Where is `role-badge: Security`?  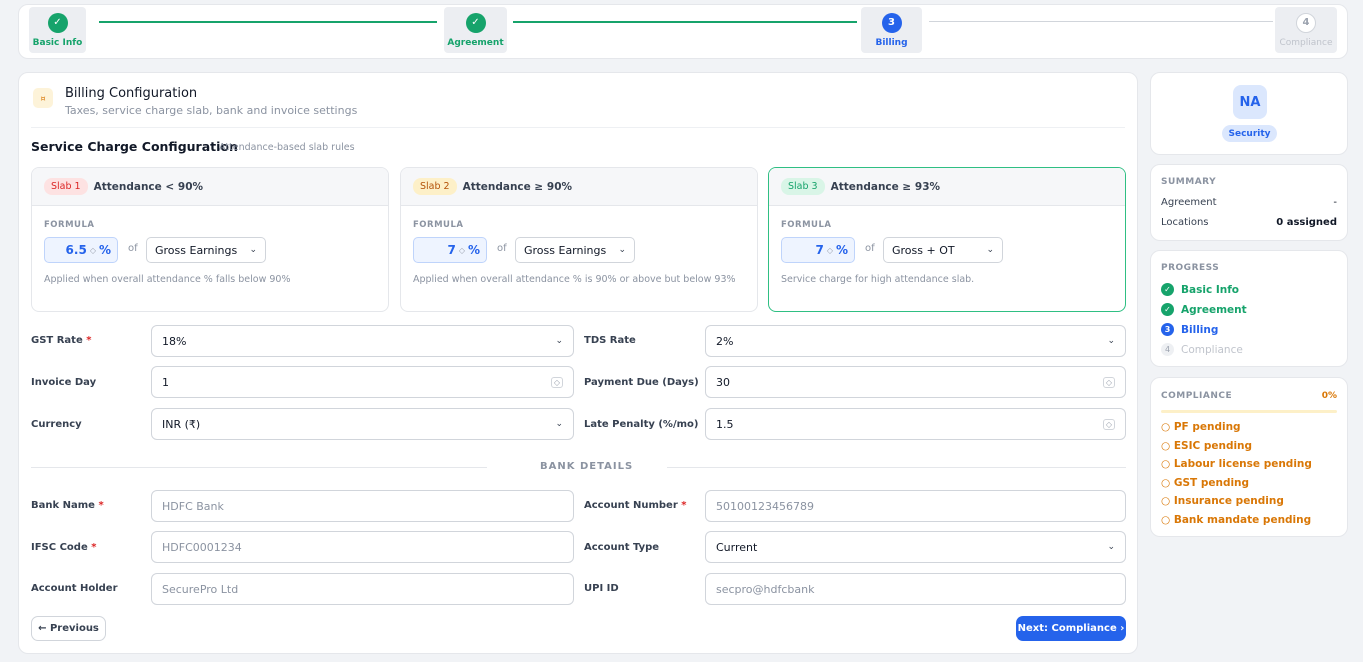
role-badge: Security is located at coordinates (1249, 133).